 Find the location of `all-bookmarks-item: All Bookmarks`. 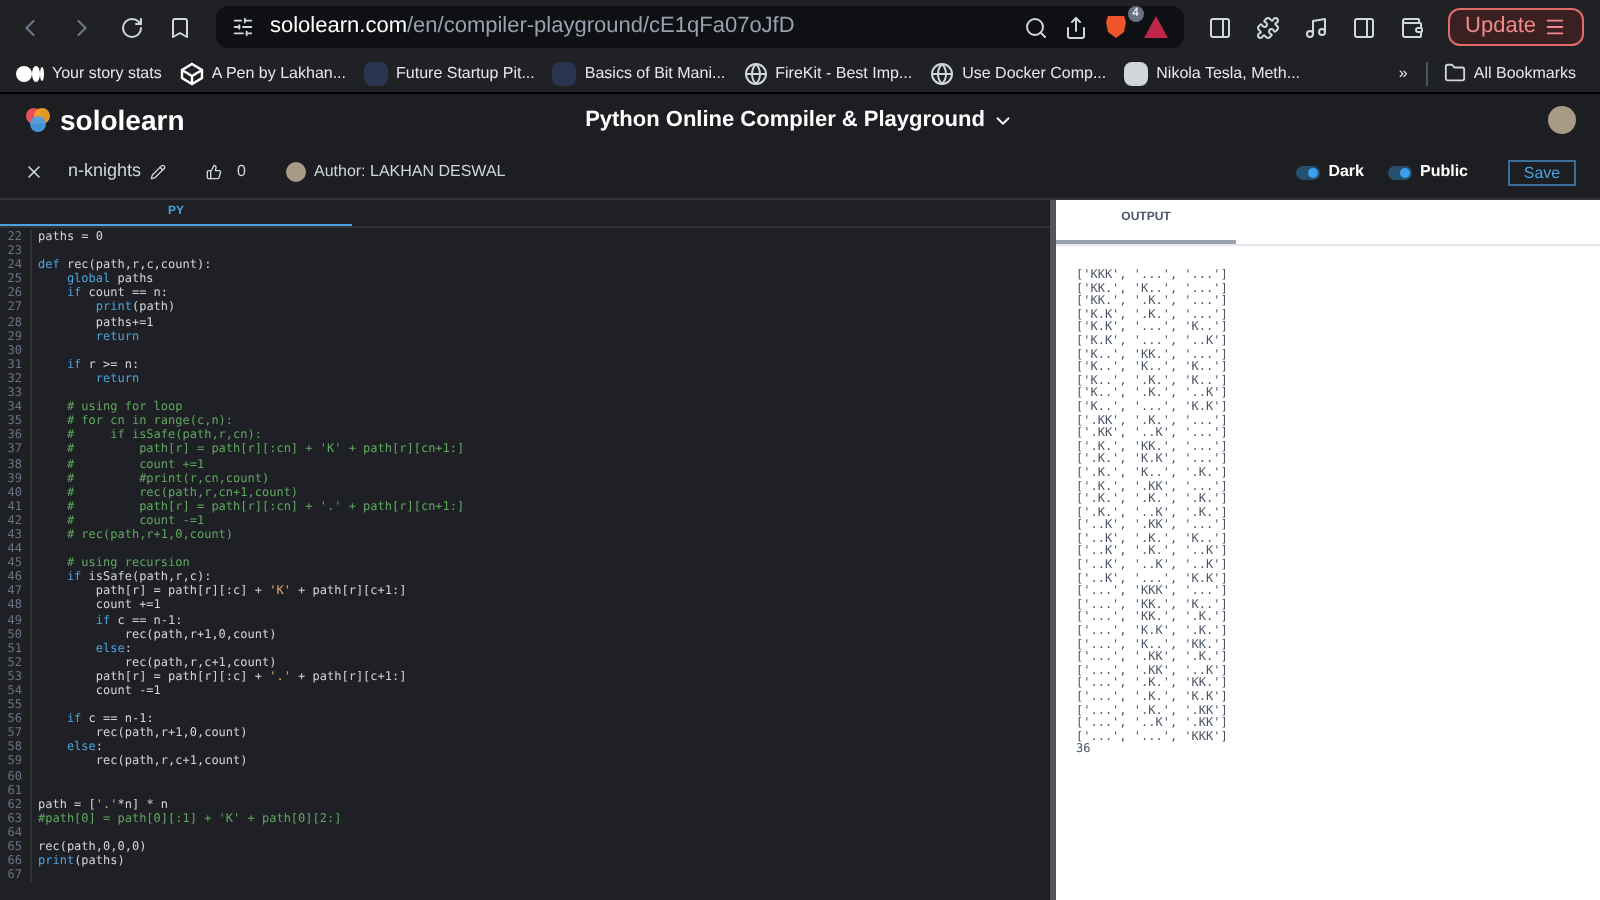

all-bookmarks-item: All Bookmarks is located at coordinates (1500, 73).